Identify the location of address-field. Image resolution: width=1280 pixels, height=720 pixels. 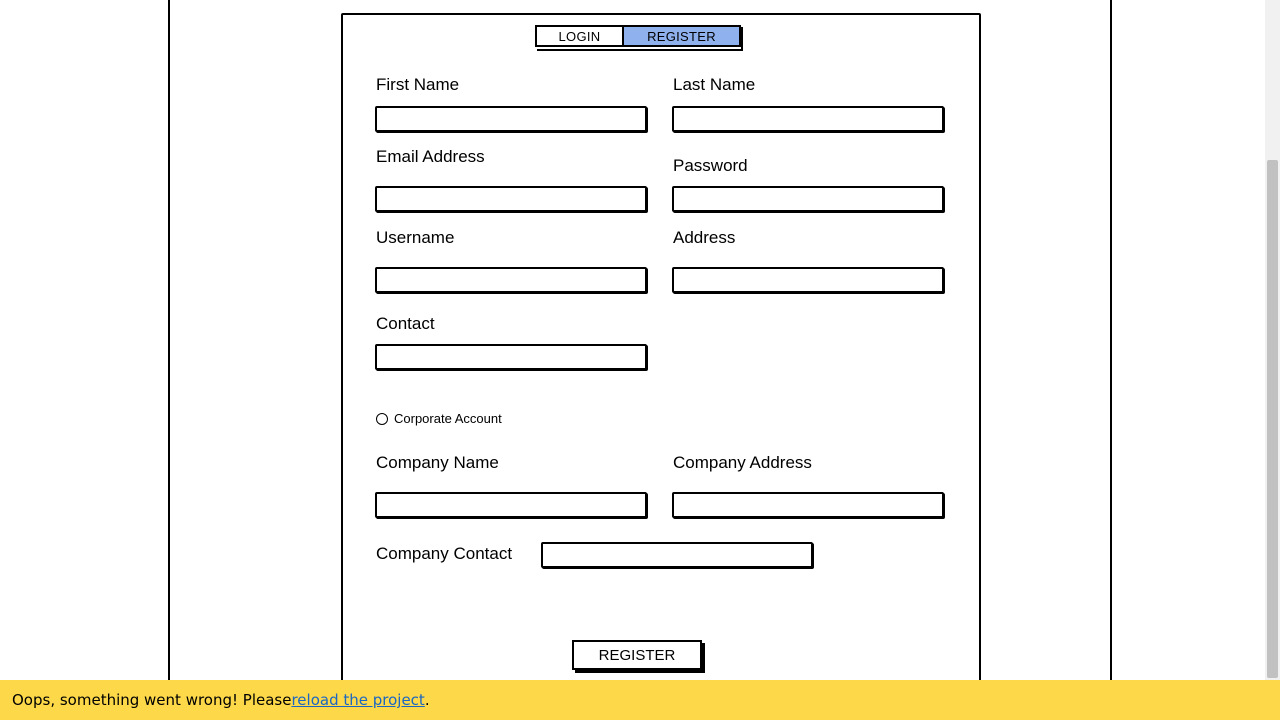
(808, 280).